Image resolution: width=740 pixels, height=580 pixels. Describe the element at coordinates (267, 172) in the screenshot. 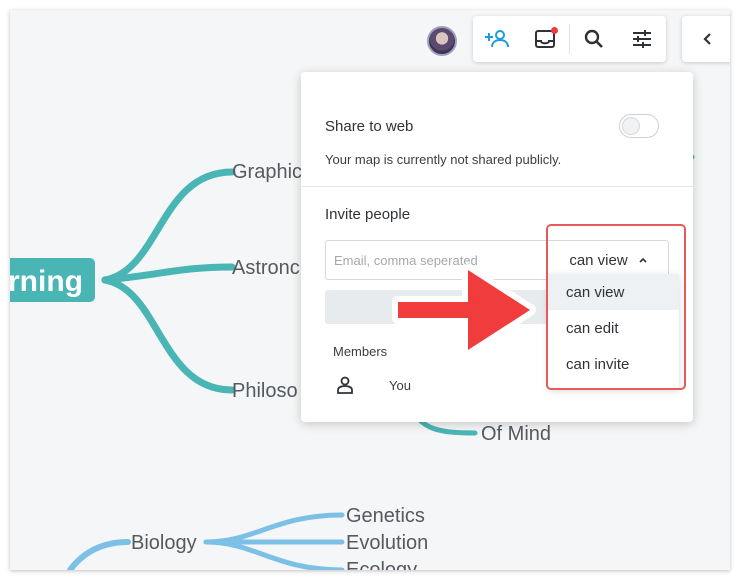

I see `node-graphic: Graphic` at that location.